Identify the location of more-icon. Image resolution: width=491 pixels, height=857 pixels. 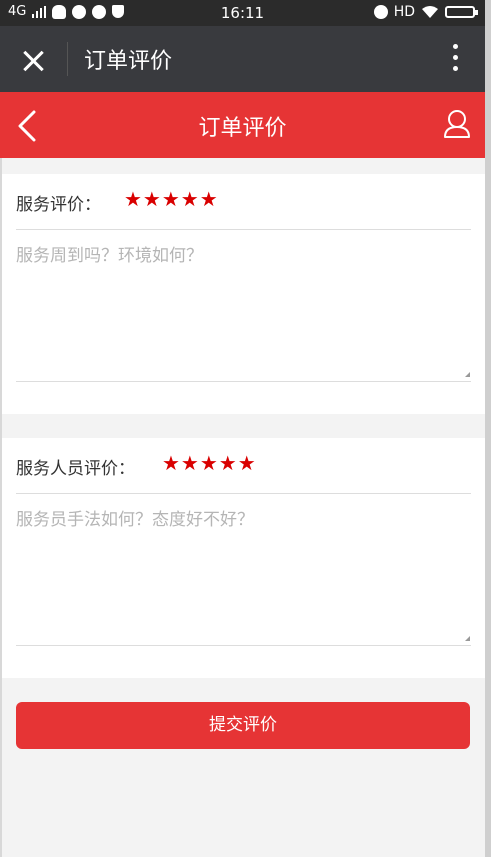
(456, 59).